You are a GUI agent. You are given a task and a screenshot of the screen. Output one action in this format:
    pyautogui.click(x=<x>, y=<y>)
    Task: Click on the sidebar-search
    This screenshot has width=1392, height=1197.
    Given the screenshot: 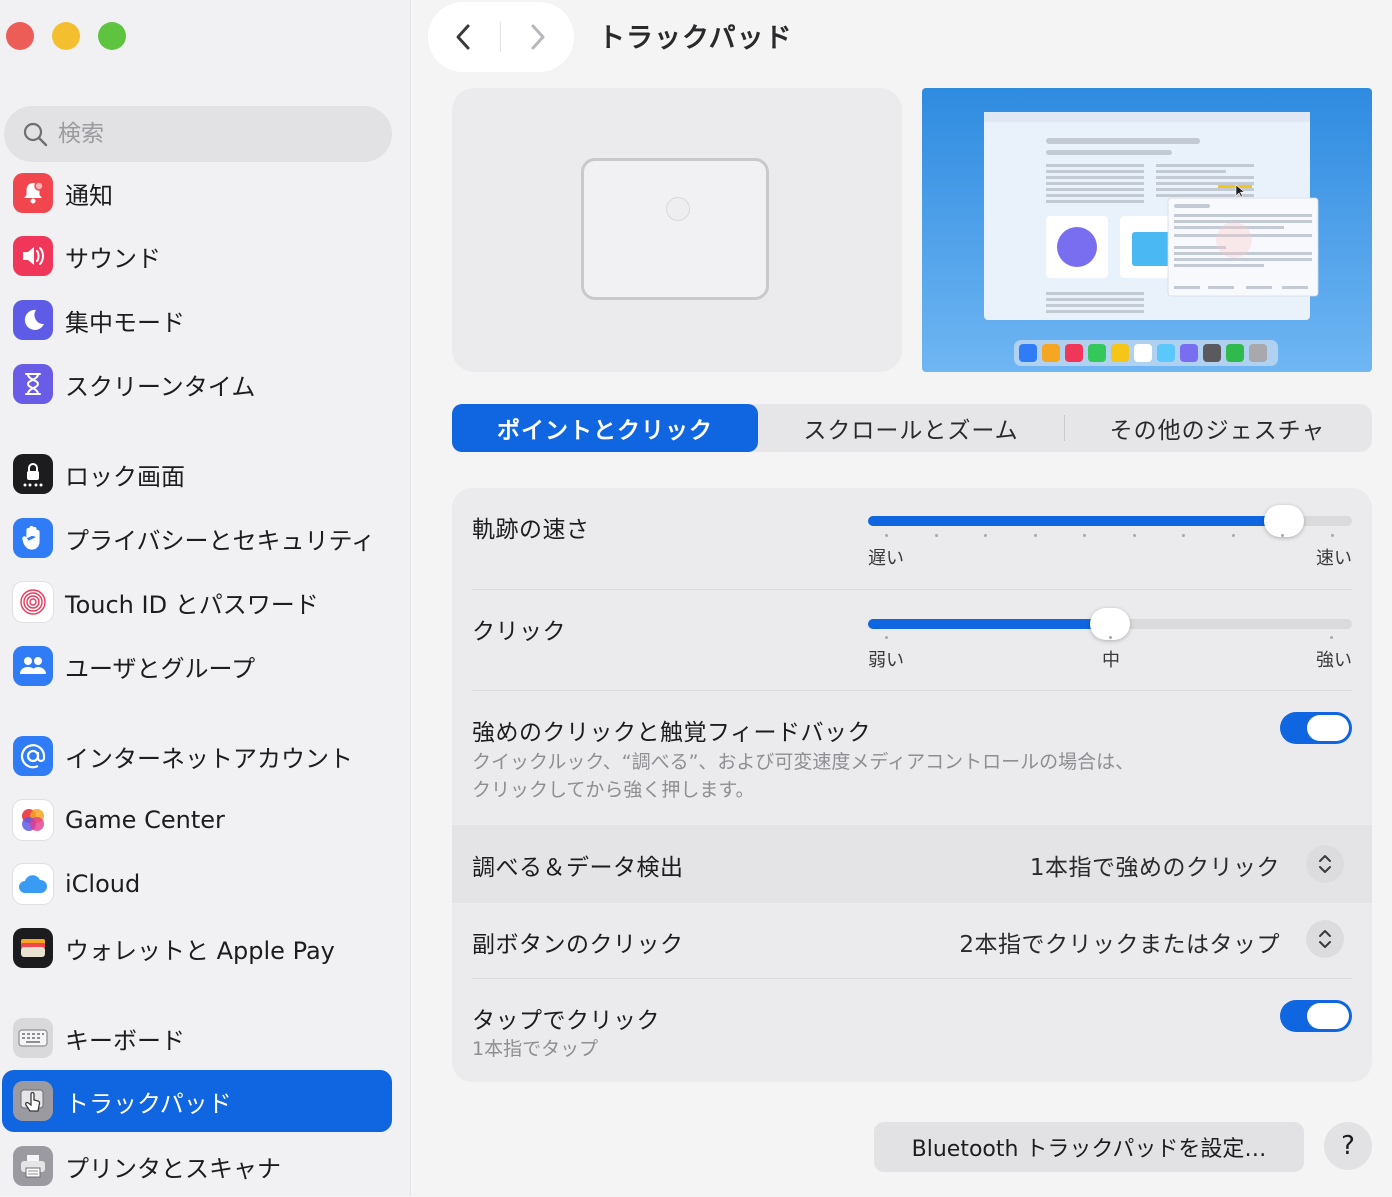 What is the action you would take?
    pyautogui.click(x=198, y=134)
    